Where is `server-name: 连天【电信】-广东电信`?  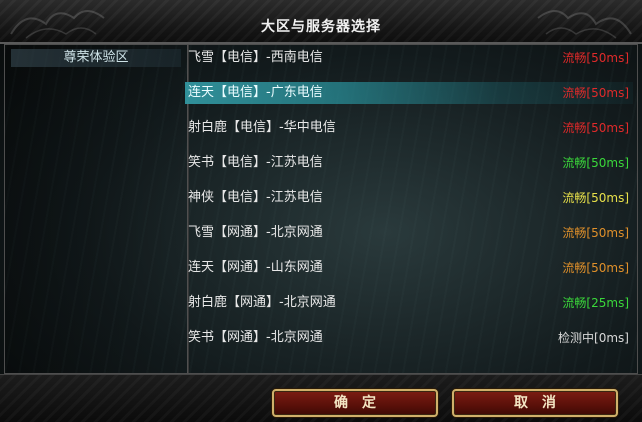
server-name: 连天【电信】-广东电信 is located at coordinates (255, 92).